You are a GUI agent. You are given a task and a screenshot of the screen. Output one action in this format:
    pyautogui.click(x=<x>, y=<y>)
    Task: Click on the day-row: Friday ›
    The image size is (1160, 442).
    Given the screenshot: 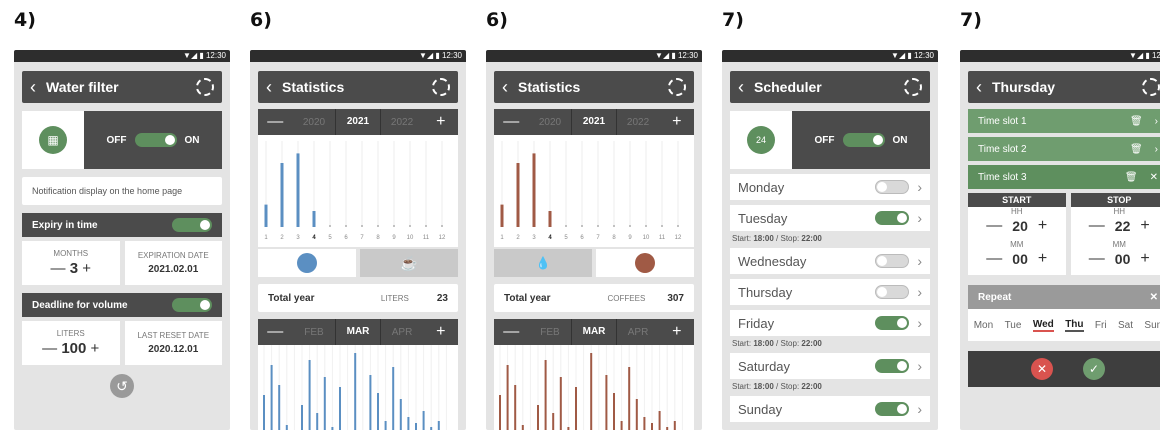 What is the action you would take?
    pyautogui.click(x=830, y=323)
    